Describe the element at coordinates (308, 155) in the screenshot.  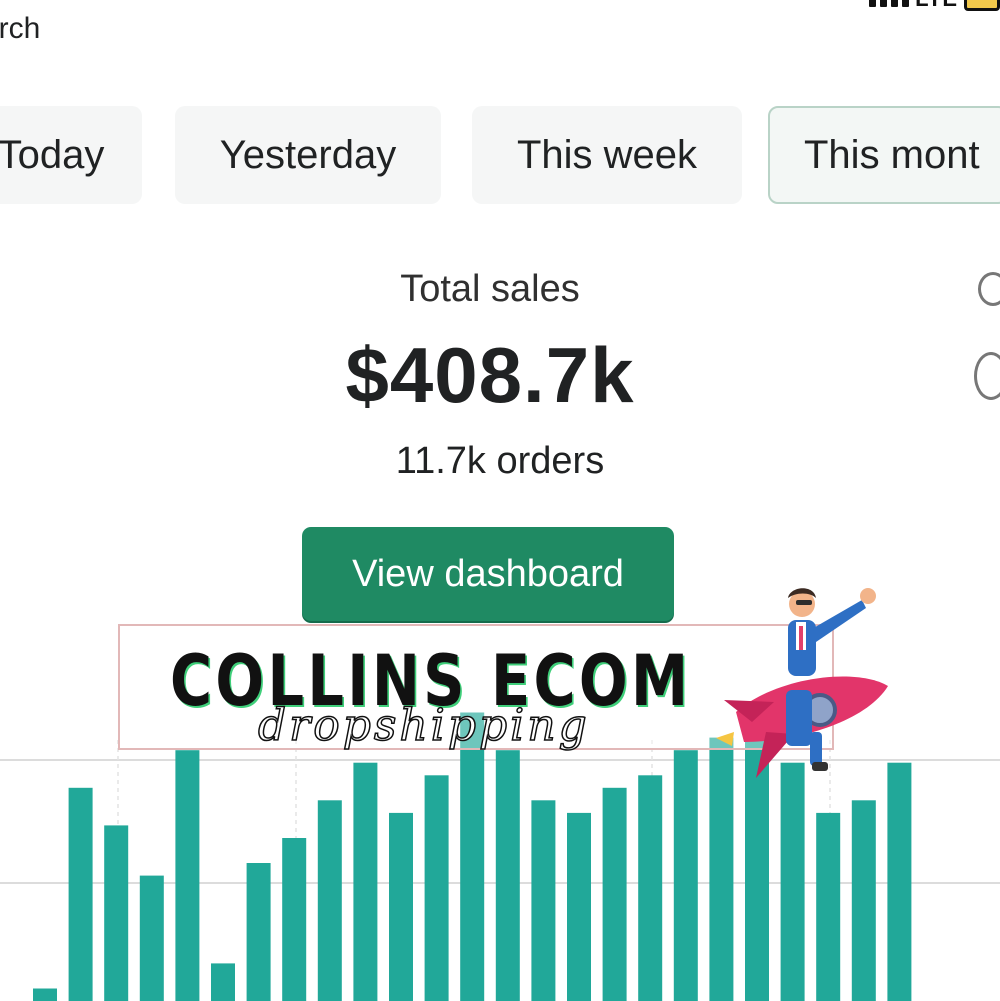
I see `tab-yesterday: Yesterday` at that location.